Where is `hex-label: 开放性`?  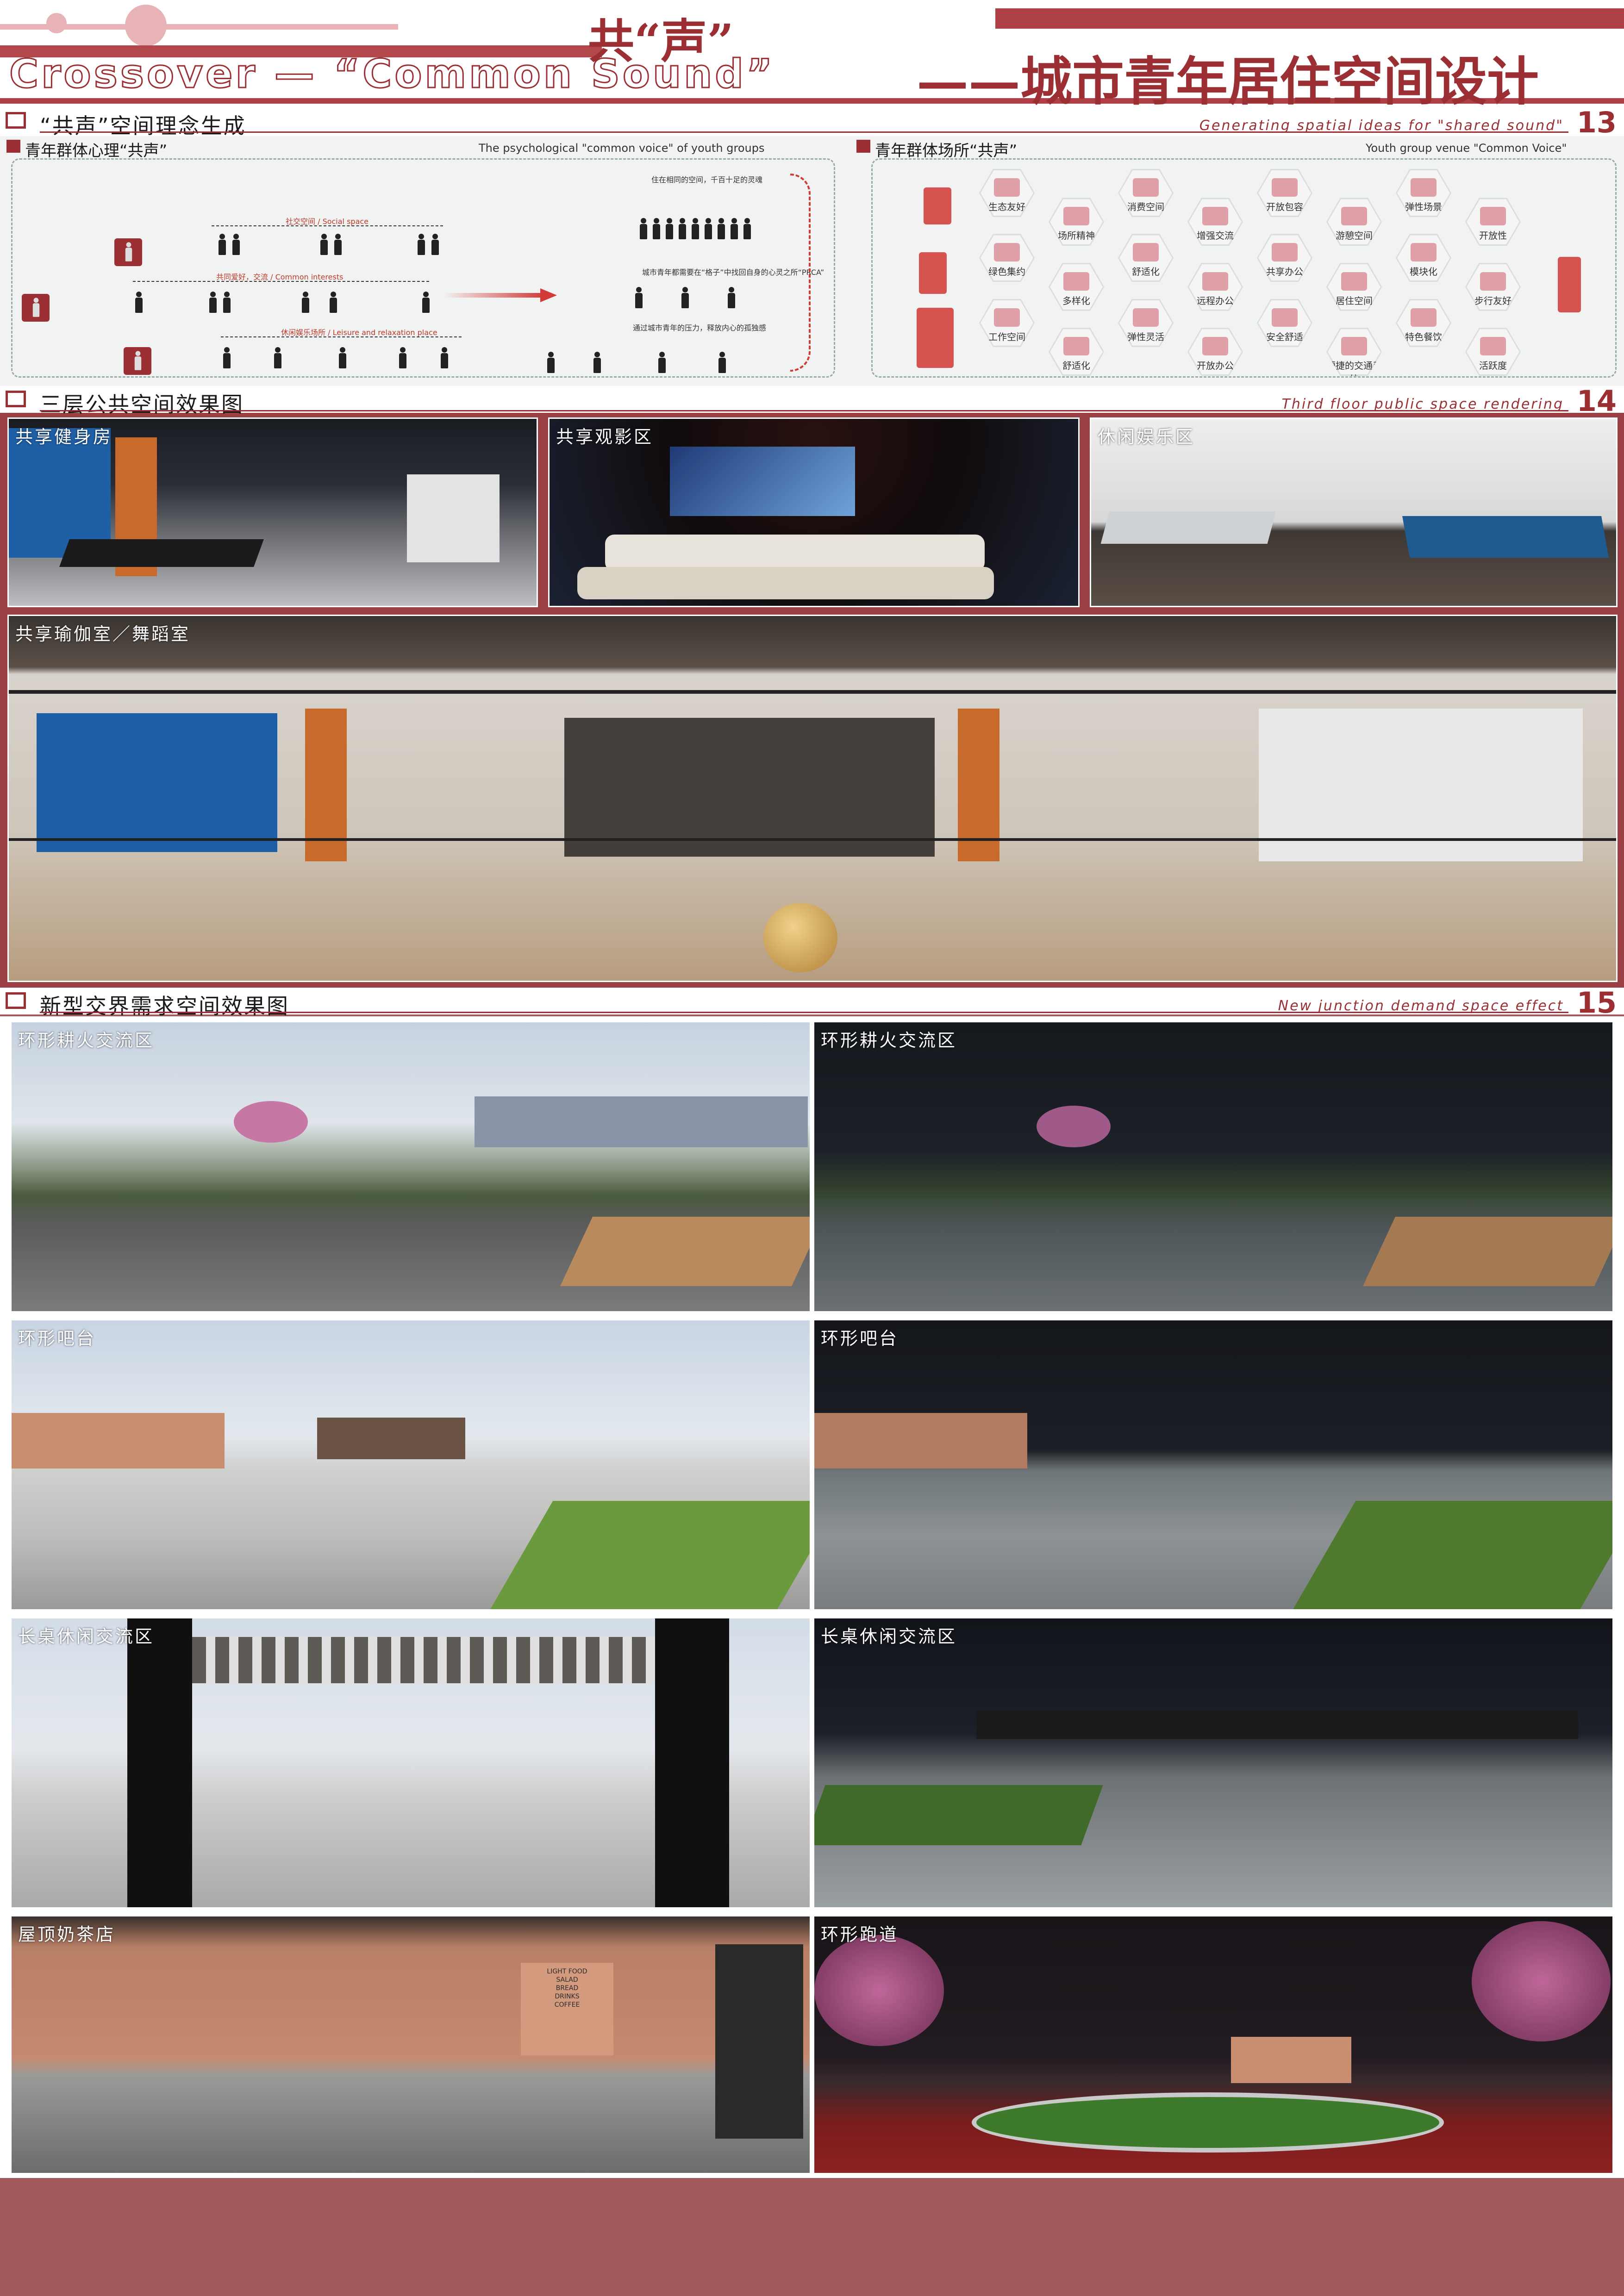
hex-label: 开放性 is located at coordinates (1493, 236).